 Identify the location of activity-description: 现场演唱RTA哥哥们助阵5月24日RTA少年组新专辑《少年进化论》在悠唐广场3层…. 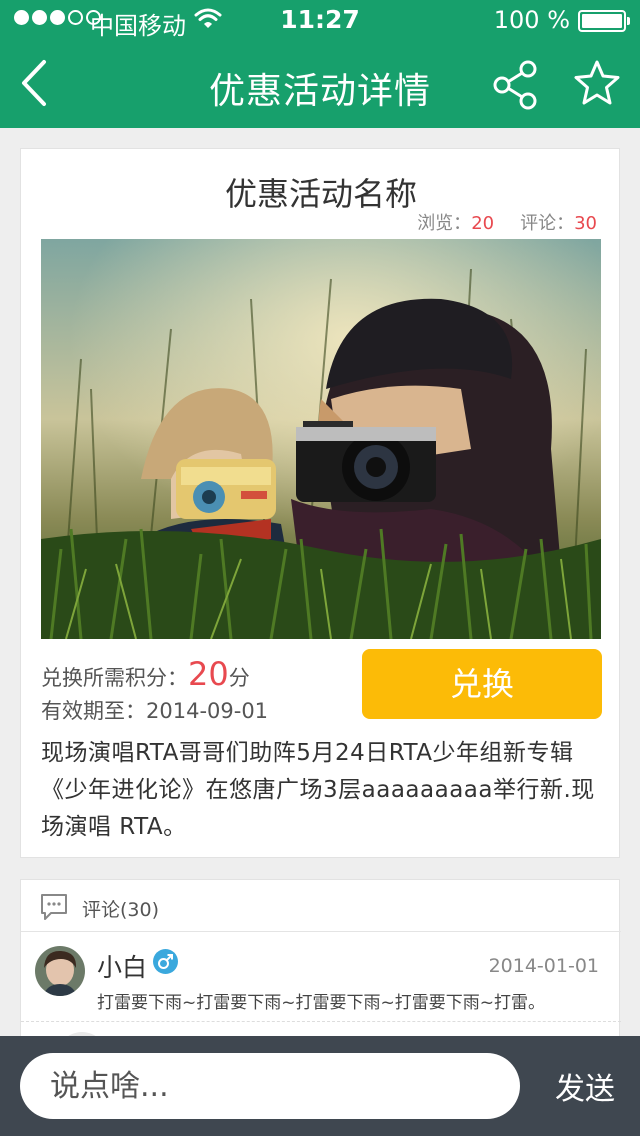
(318, 790).